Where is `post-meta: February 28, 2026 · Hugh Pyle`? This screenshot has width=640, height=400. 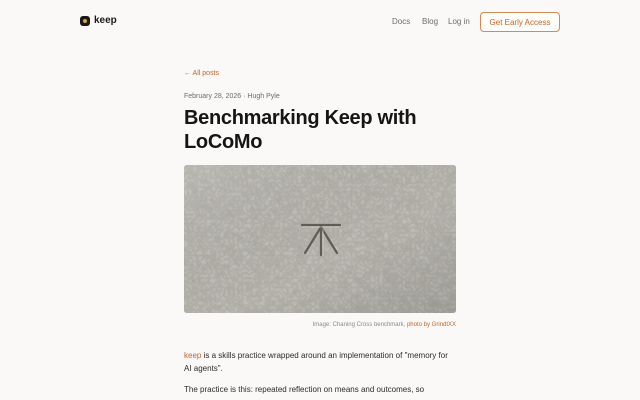
post-meta: February 28, 2026 · Hugh Pyle is located at coordinates (232, 96).